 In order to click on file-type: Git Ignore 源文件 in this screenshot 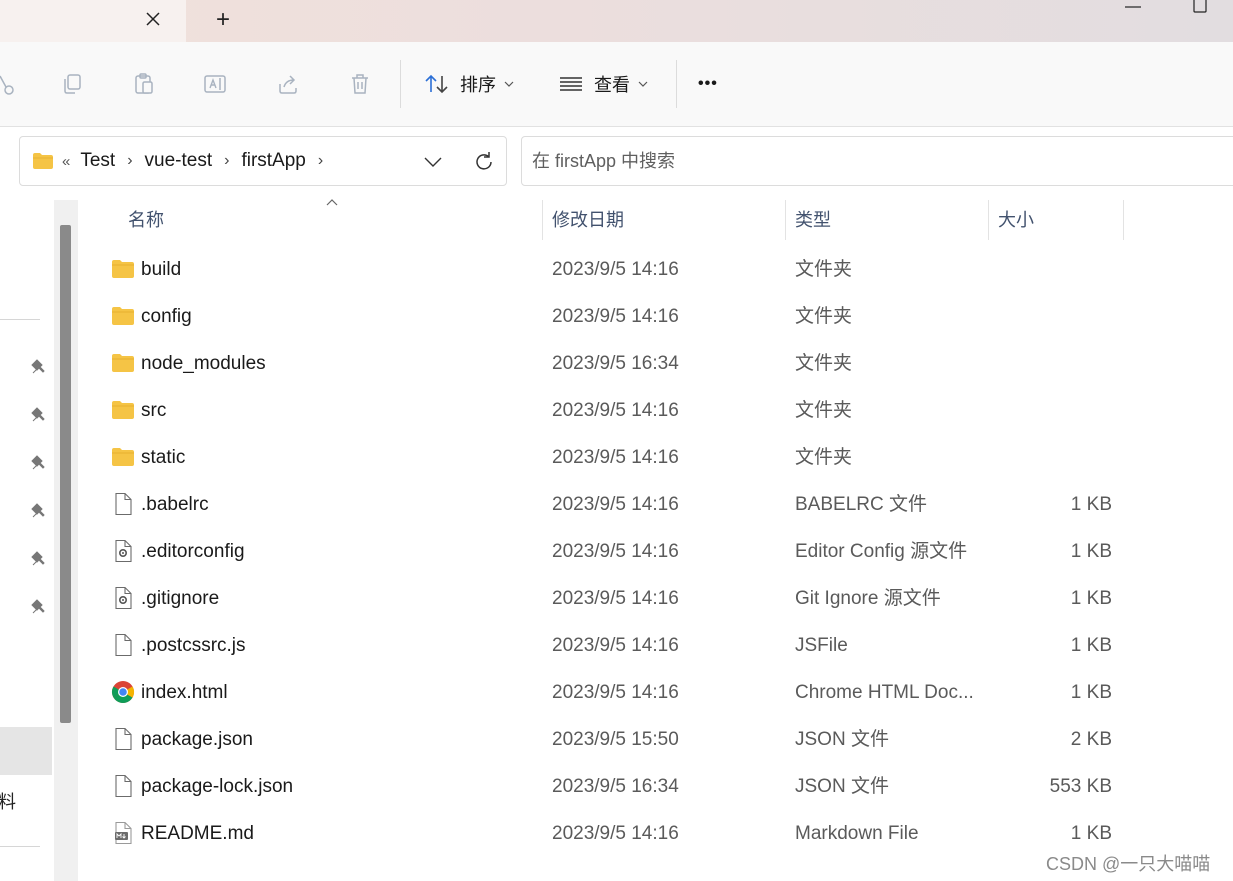, I will do `click(868, 598)`.